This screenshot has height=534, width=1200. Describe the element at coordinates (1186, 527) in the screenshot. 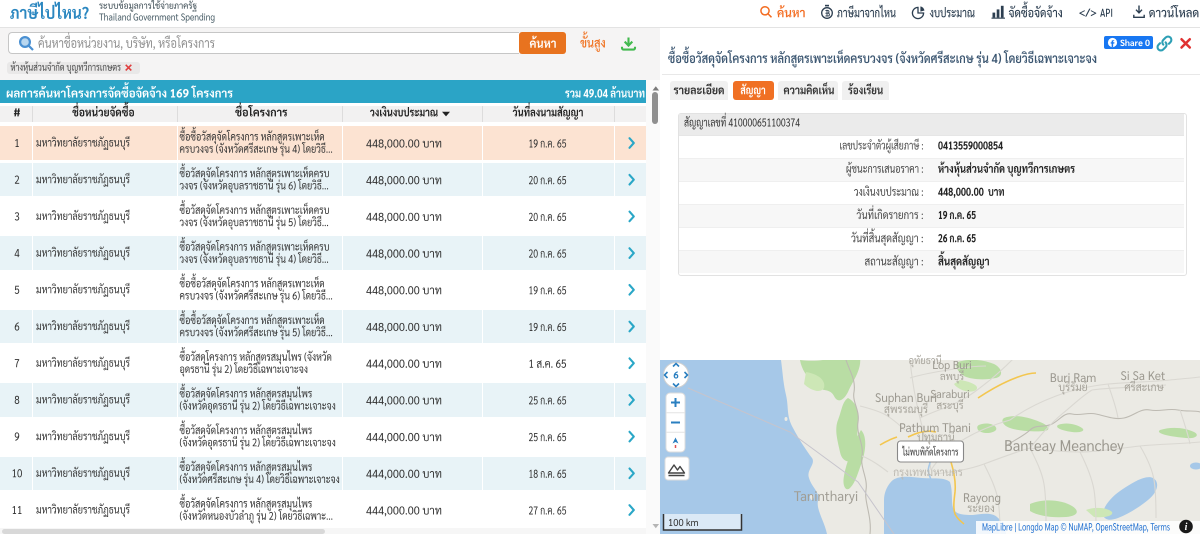

I see `svg-text: i` at that location.